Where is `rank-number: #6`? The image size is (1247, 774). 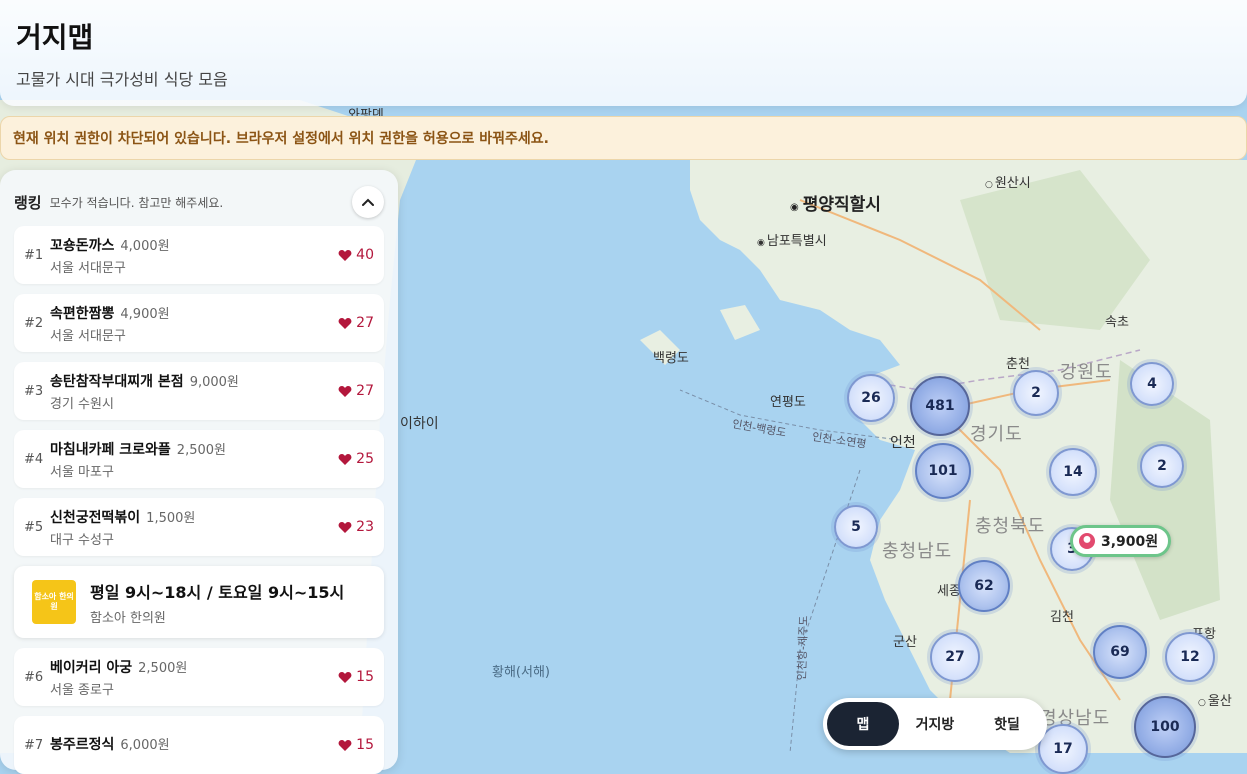 rank-number: #6 is located at coordinates (34, 677).